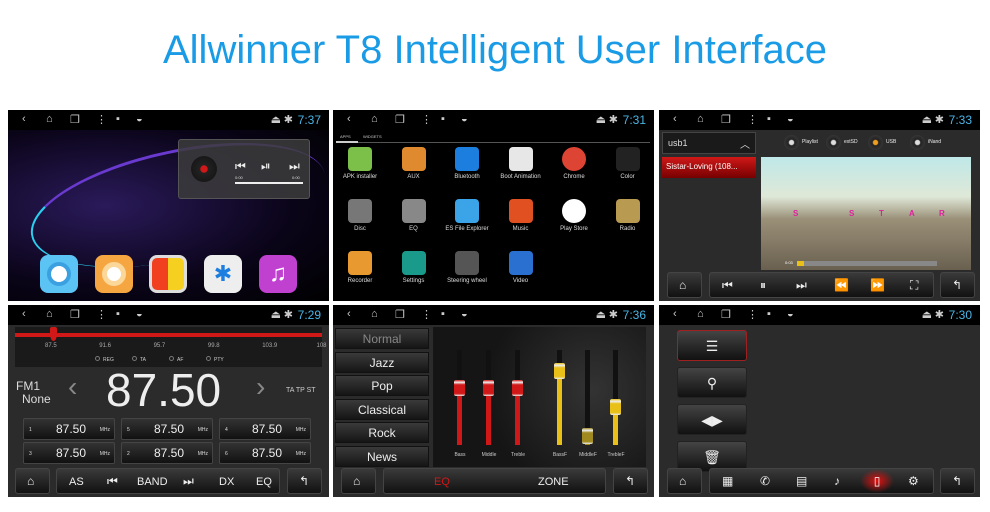  Describe the element at coordinates (727, 481) in the screenshot. I see `dialpad-icon: ▦` at that location.